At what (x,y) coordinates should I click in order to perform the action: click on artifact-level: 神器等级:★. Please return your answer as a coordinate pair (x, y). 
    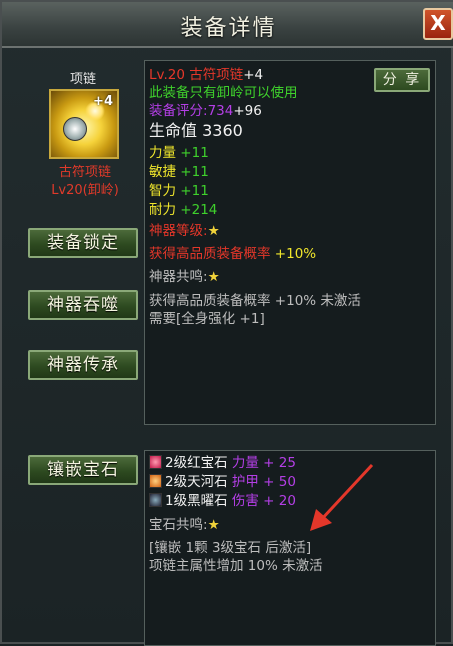
    Looking at the image, I should click on (184, 231).